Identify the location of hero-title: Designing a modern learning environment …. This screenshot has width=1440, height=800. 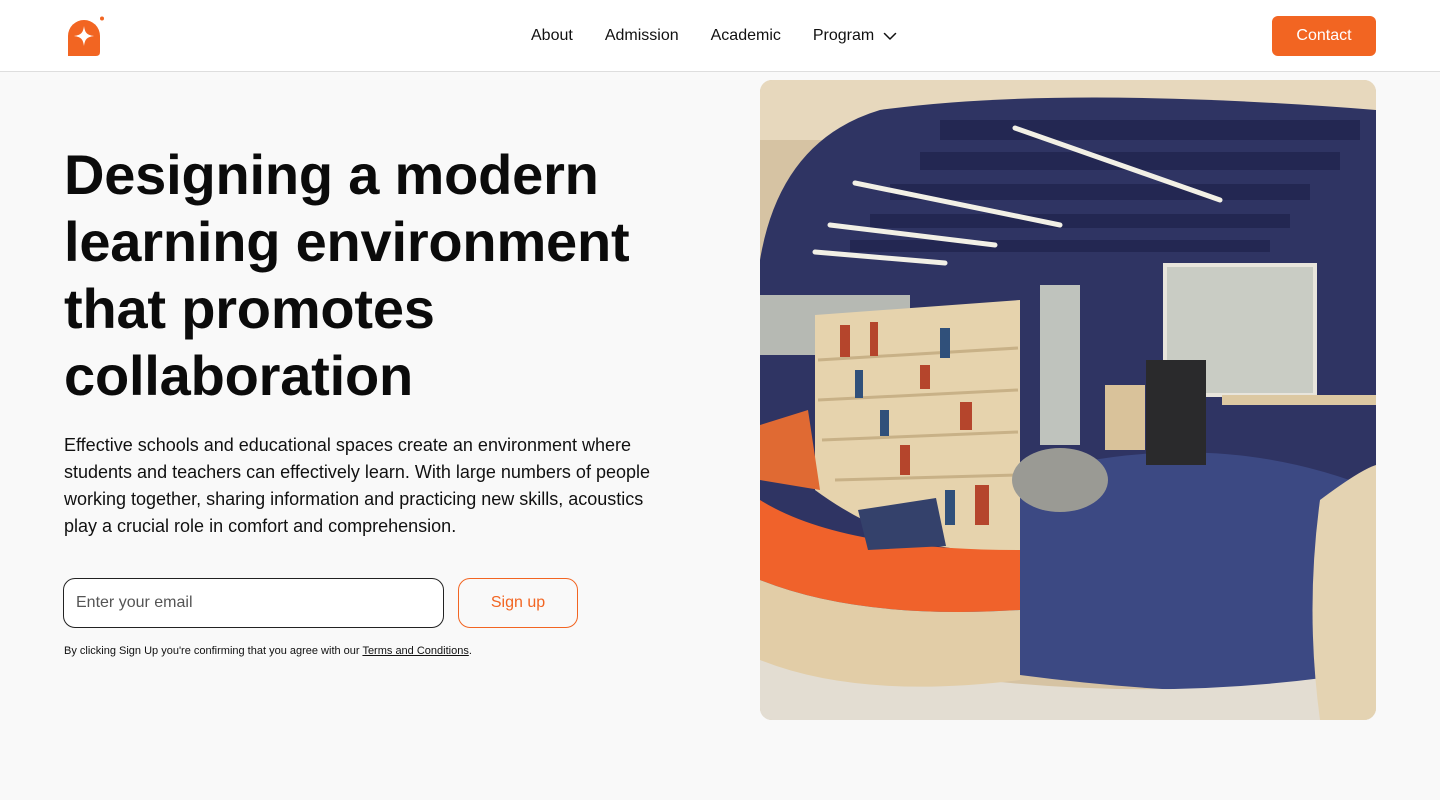
(347, 275).